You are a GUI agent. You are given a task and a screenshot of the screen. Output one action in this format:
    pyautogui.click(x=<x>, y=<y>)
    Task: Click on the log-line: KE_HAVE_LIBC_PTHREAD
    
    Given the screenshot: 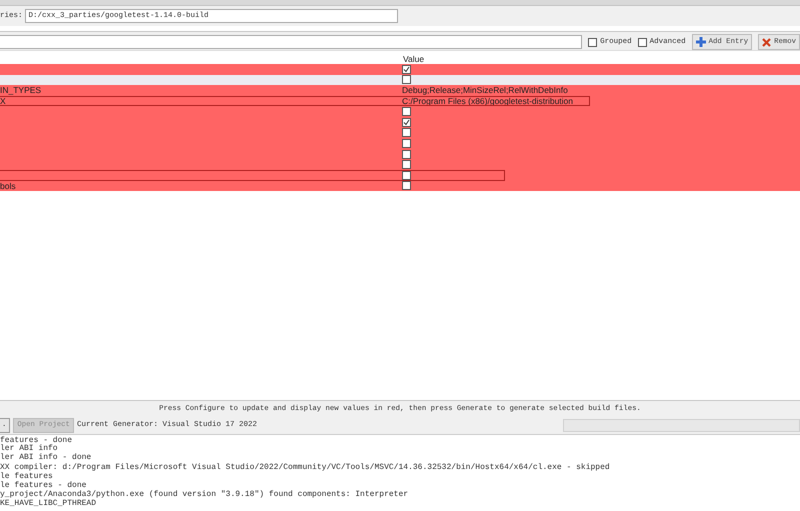 What is the action you would take?
    pyautogui.click(x=49, y=503)
    